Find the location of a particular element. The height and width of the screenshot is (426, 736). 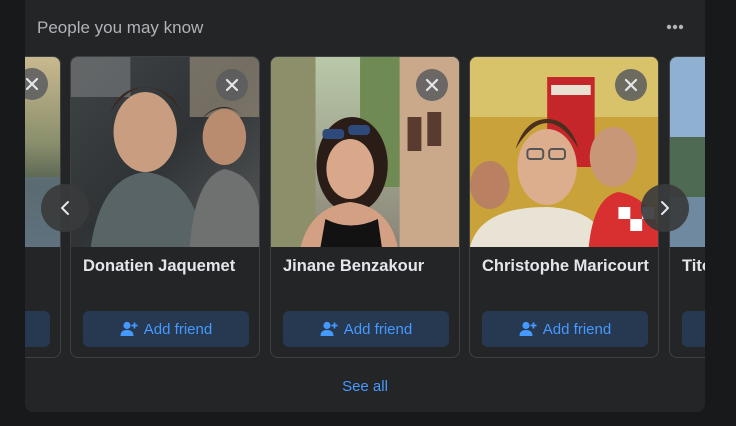

section-title: People you may know is located at coordinates (120, 27).